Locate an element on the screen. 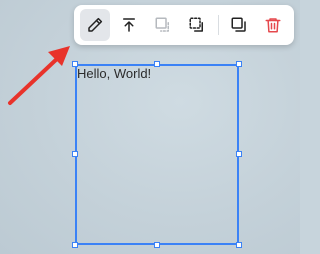 Image resolution: width=320 pixels, height=254 pixels. arrow-up-to-line-icon is located at coordinates (129, 25).